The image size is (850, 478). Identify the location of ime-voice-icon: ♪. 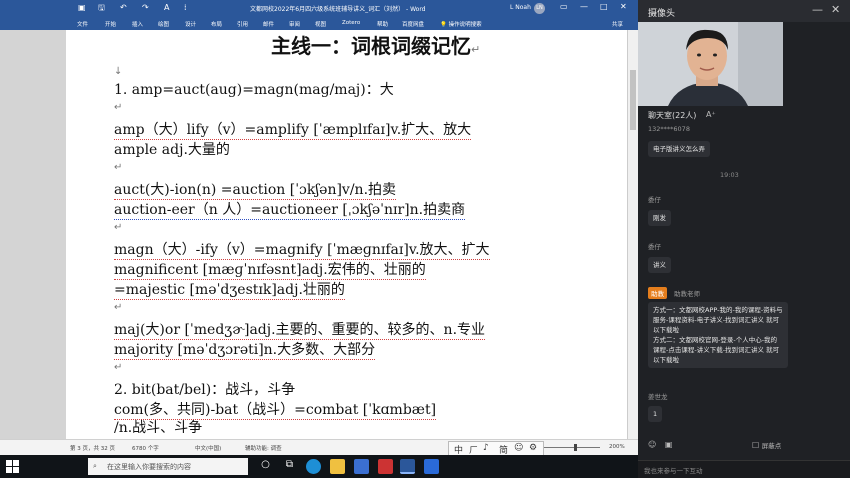
(486, 448).